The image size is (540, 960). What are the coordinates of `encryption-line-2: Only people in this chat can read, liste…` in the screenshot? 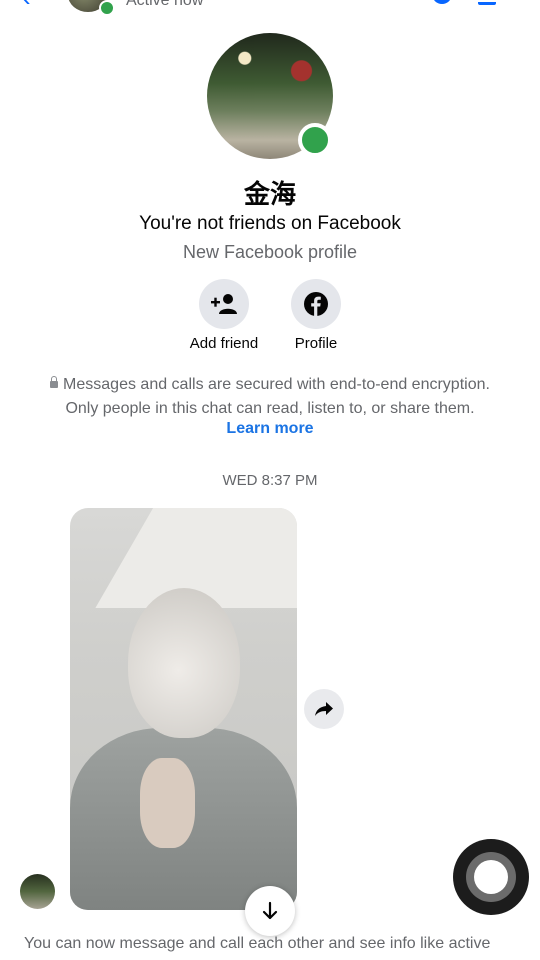 It's located at (270, 408).